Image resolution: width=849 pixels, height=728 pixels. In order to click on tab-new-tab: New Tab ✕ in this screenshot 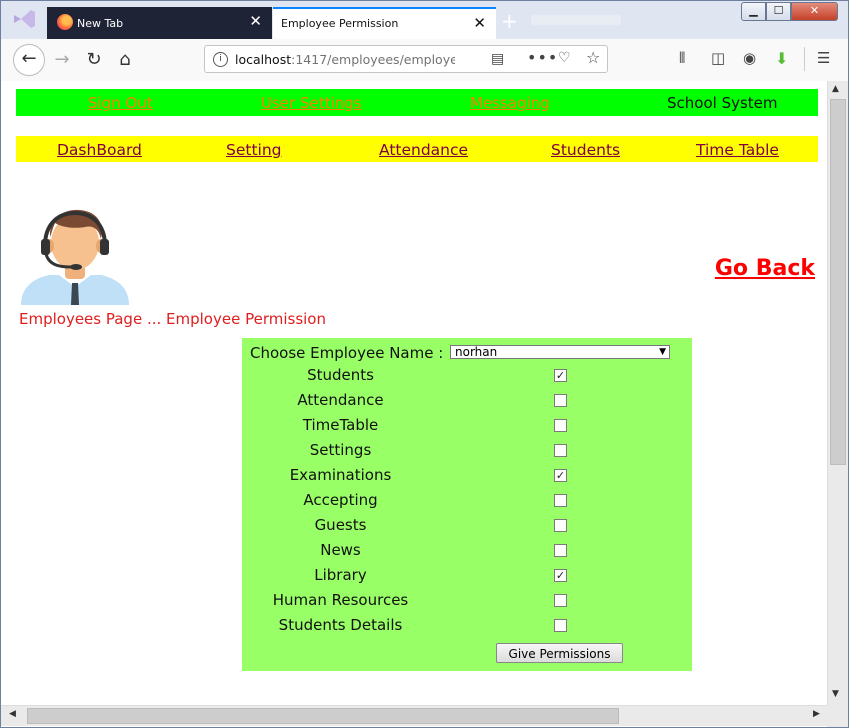, I will do `click(159, 23)`.